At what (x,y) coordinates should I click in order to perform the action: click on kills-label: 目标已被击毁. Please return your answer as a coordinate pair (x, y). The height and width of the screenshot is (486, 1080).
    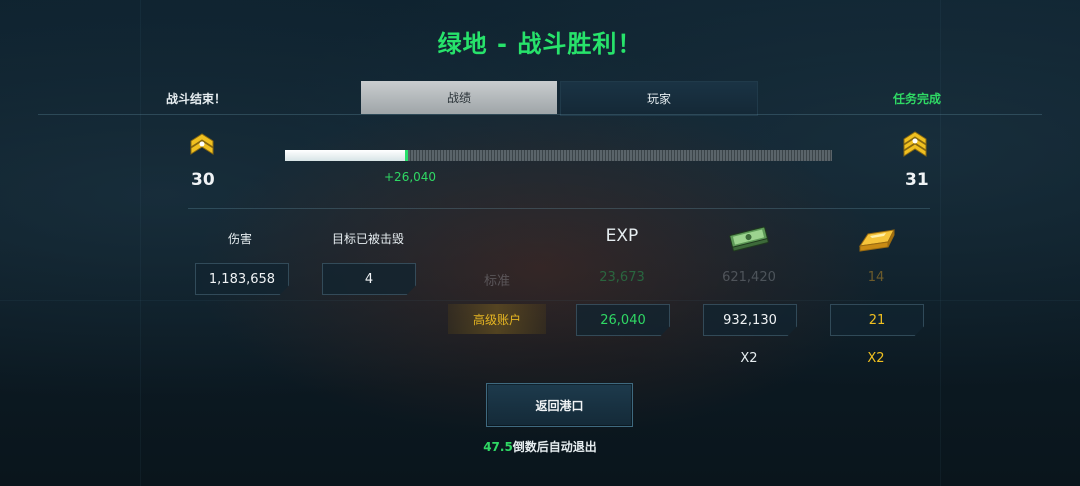
    Looking at the image, I should click on (367, 239).